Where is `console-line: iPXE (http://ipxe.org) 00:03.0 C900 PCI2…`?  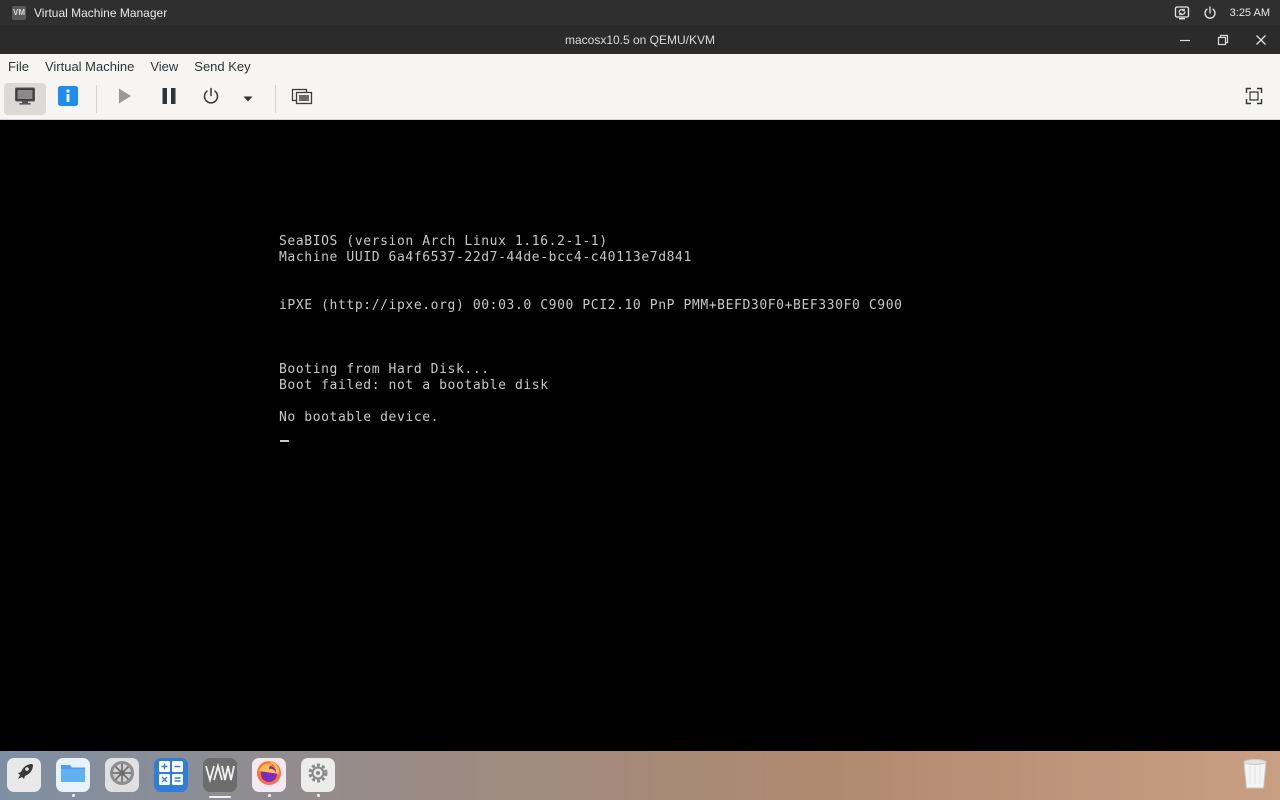
console-line: iPXE (http://ipxe.org) 00:03.0 C900 PCI2… is located at coordinates (591, 305).